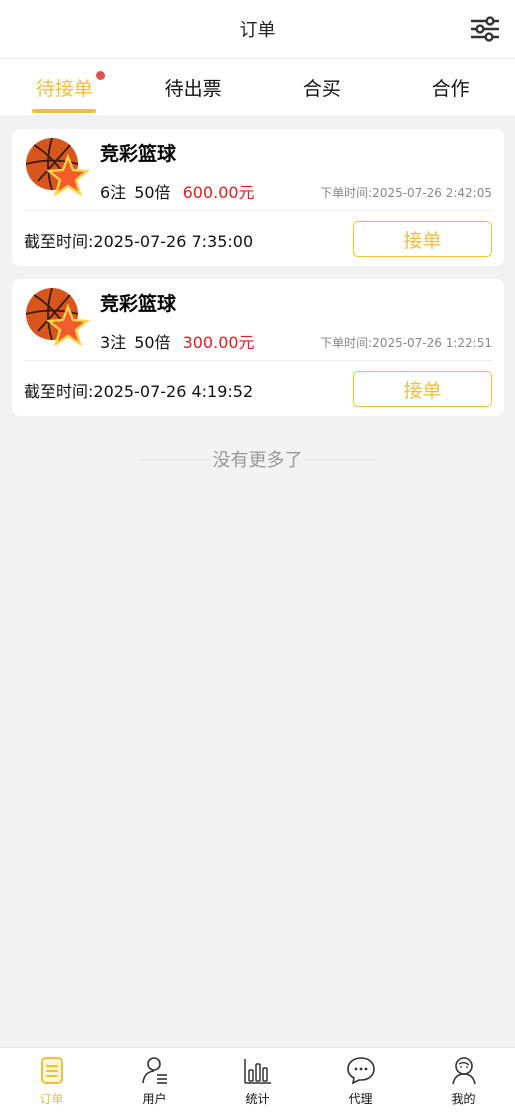 This screenshot has width=515, height=1114. I want to click on nav-orders: 订单, so click(51, 1081).